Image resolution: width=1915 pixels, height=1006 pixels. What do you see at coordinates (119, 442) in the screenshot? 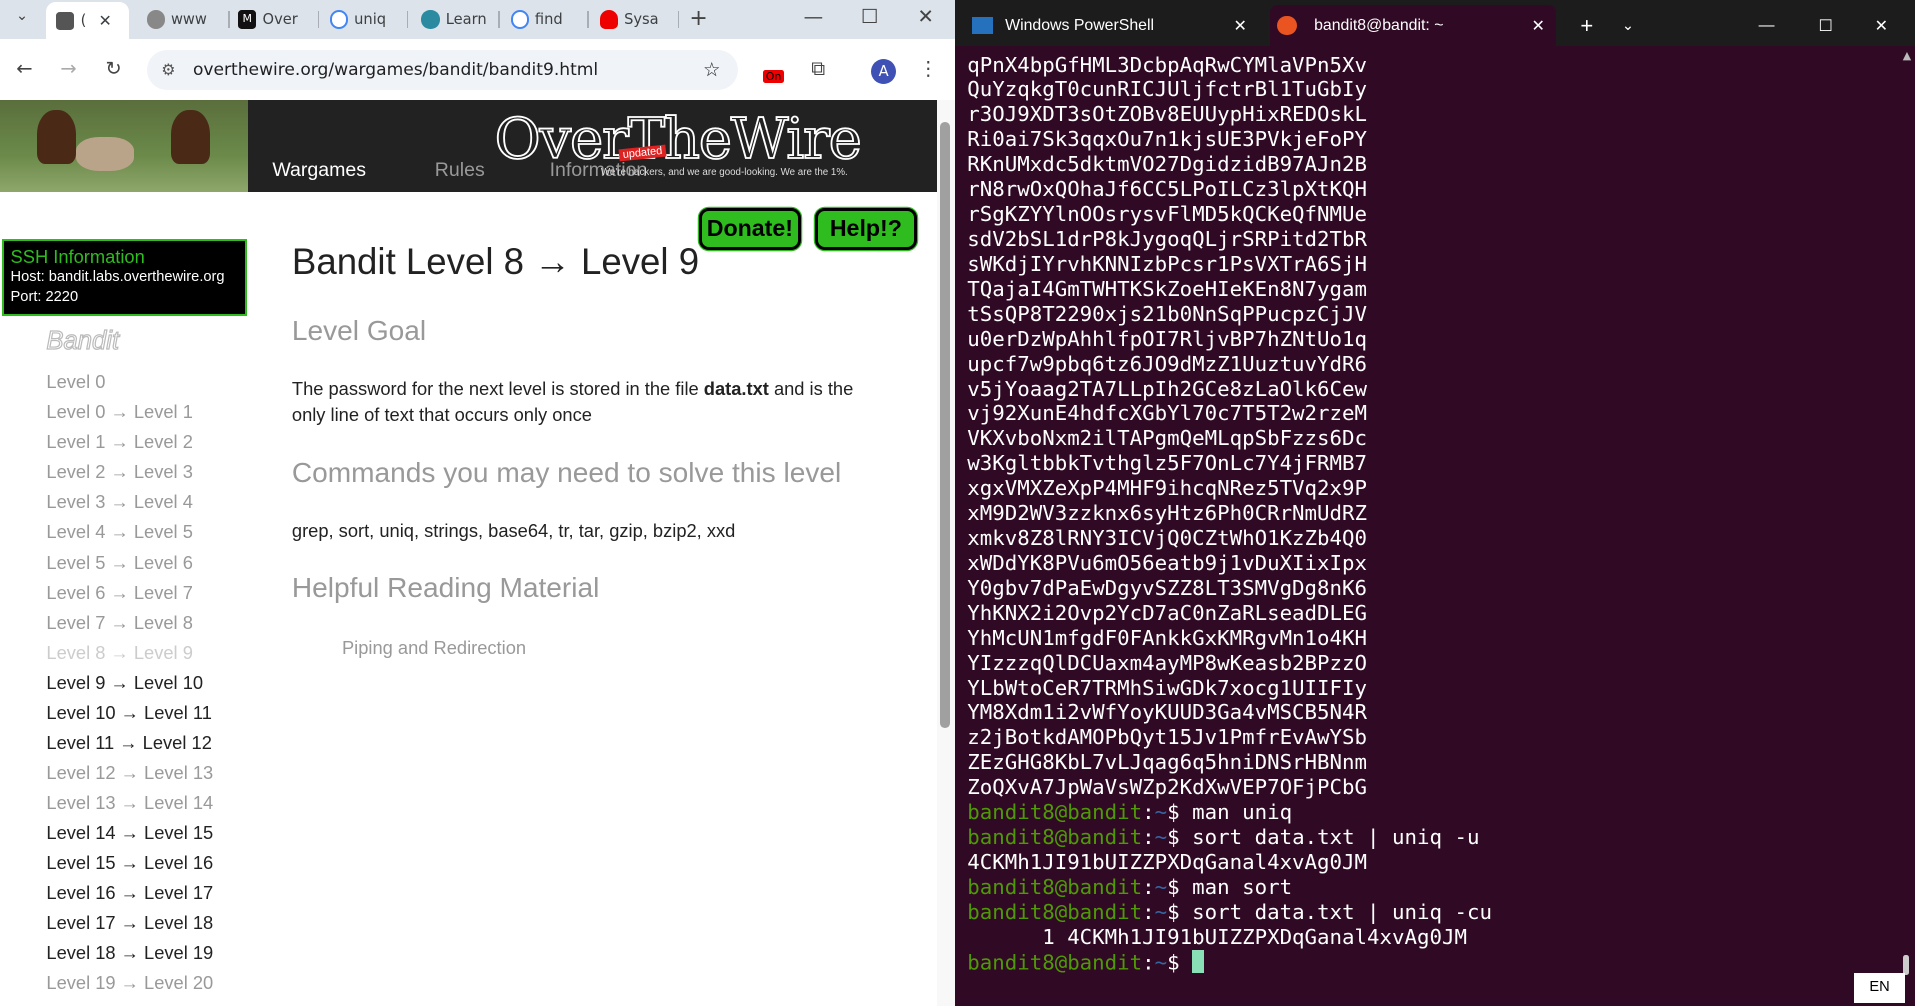
I see `level-link: Level 1 → Level 2` at bounding box center [119, 442].